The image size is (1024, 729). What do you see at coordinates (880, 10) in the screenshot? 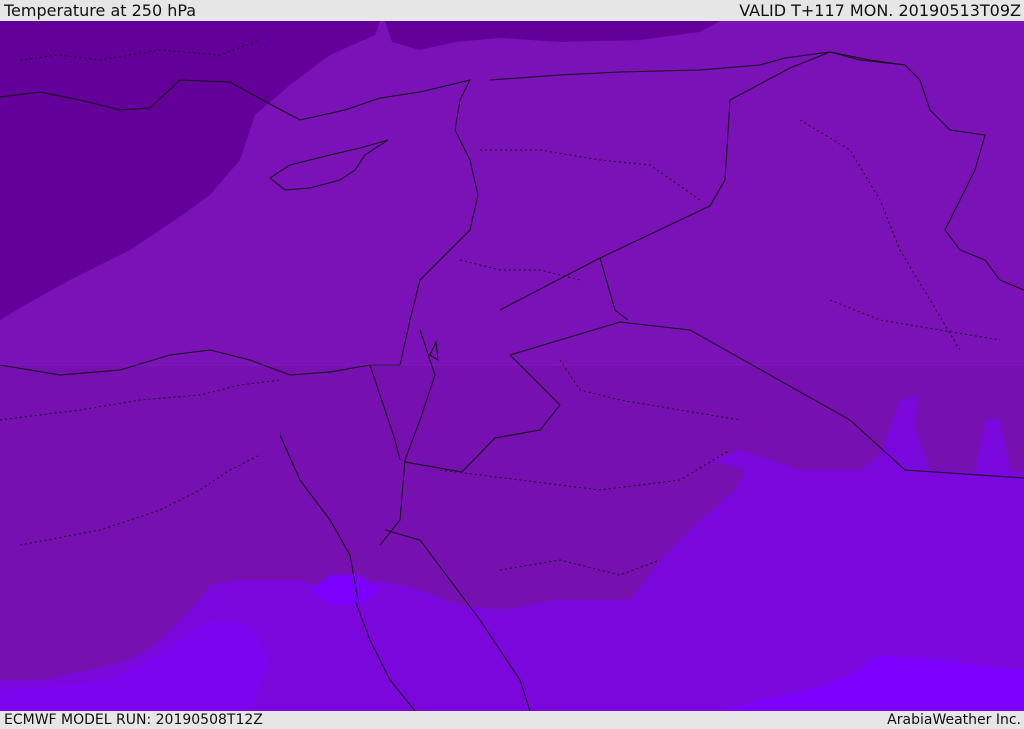
I see `valid-time-label: VALID T+117 MON. 20190513T09Z` at bounding box center [880, 10].